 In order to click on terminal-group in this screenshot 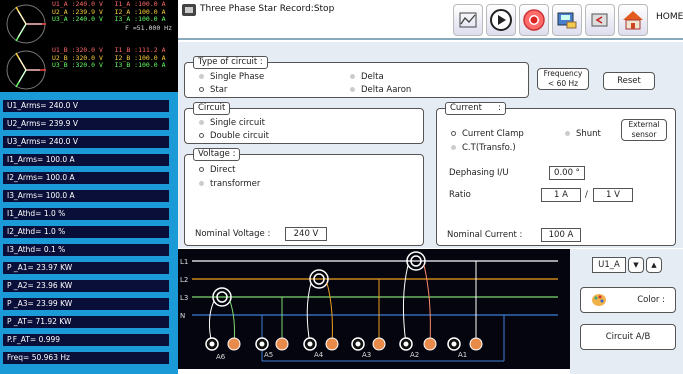, I will do `click(344, 344)`.